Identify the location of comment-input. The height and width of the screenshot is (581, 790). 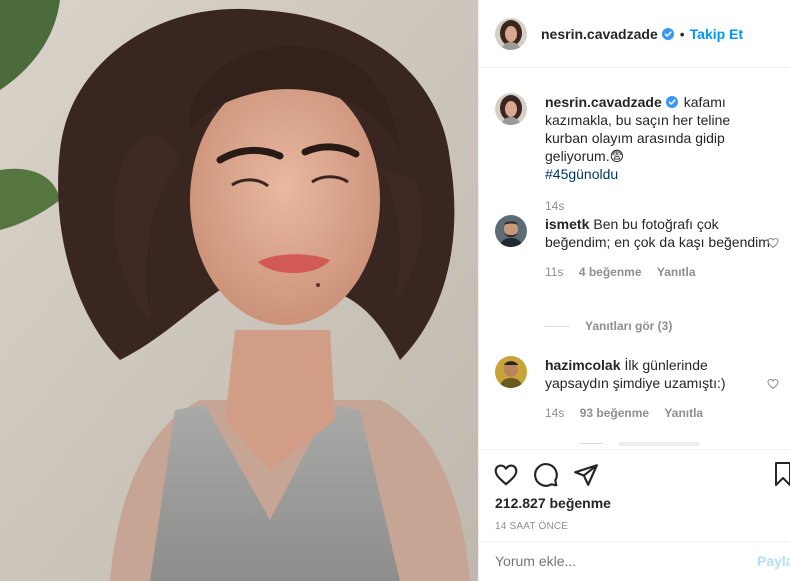
(615, 561).